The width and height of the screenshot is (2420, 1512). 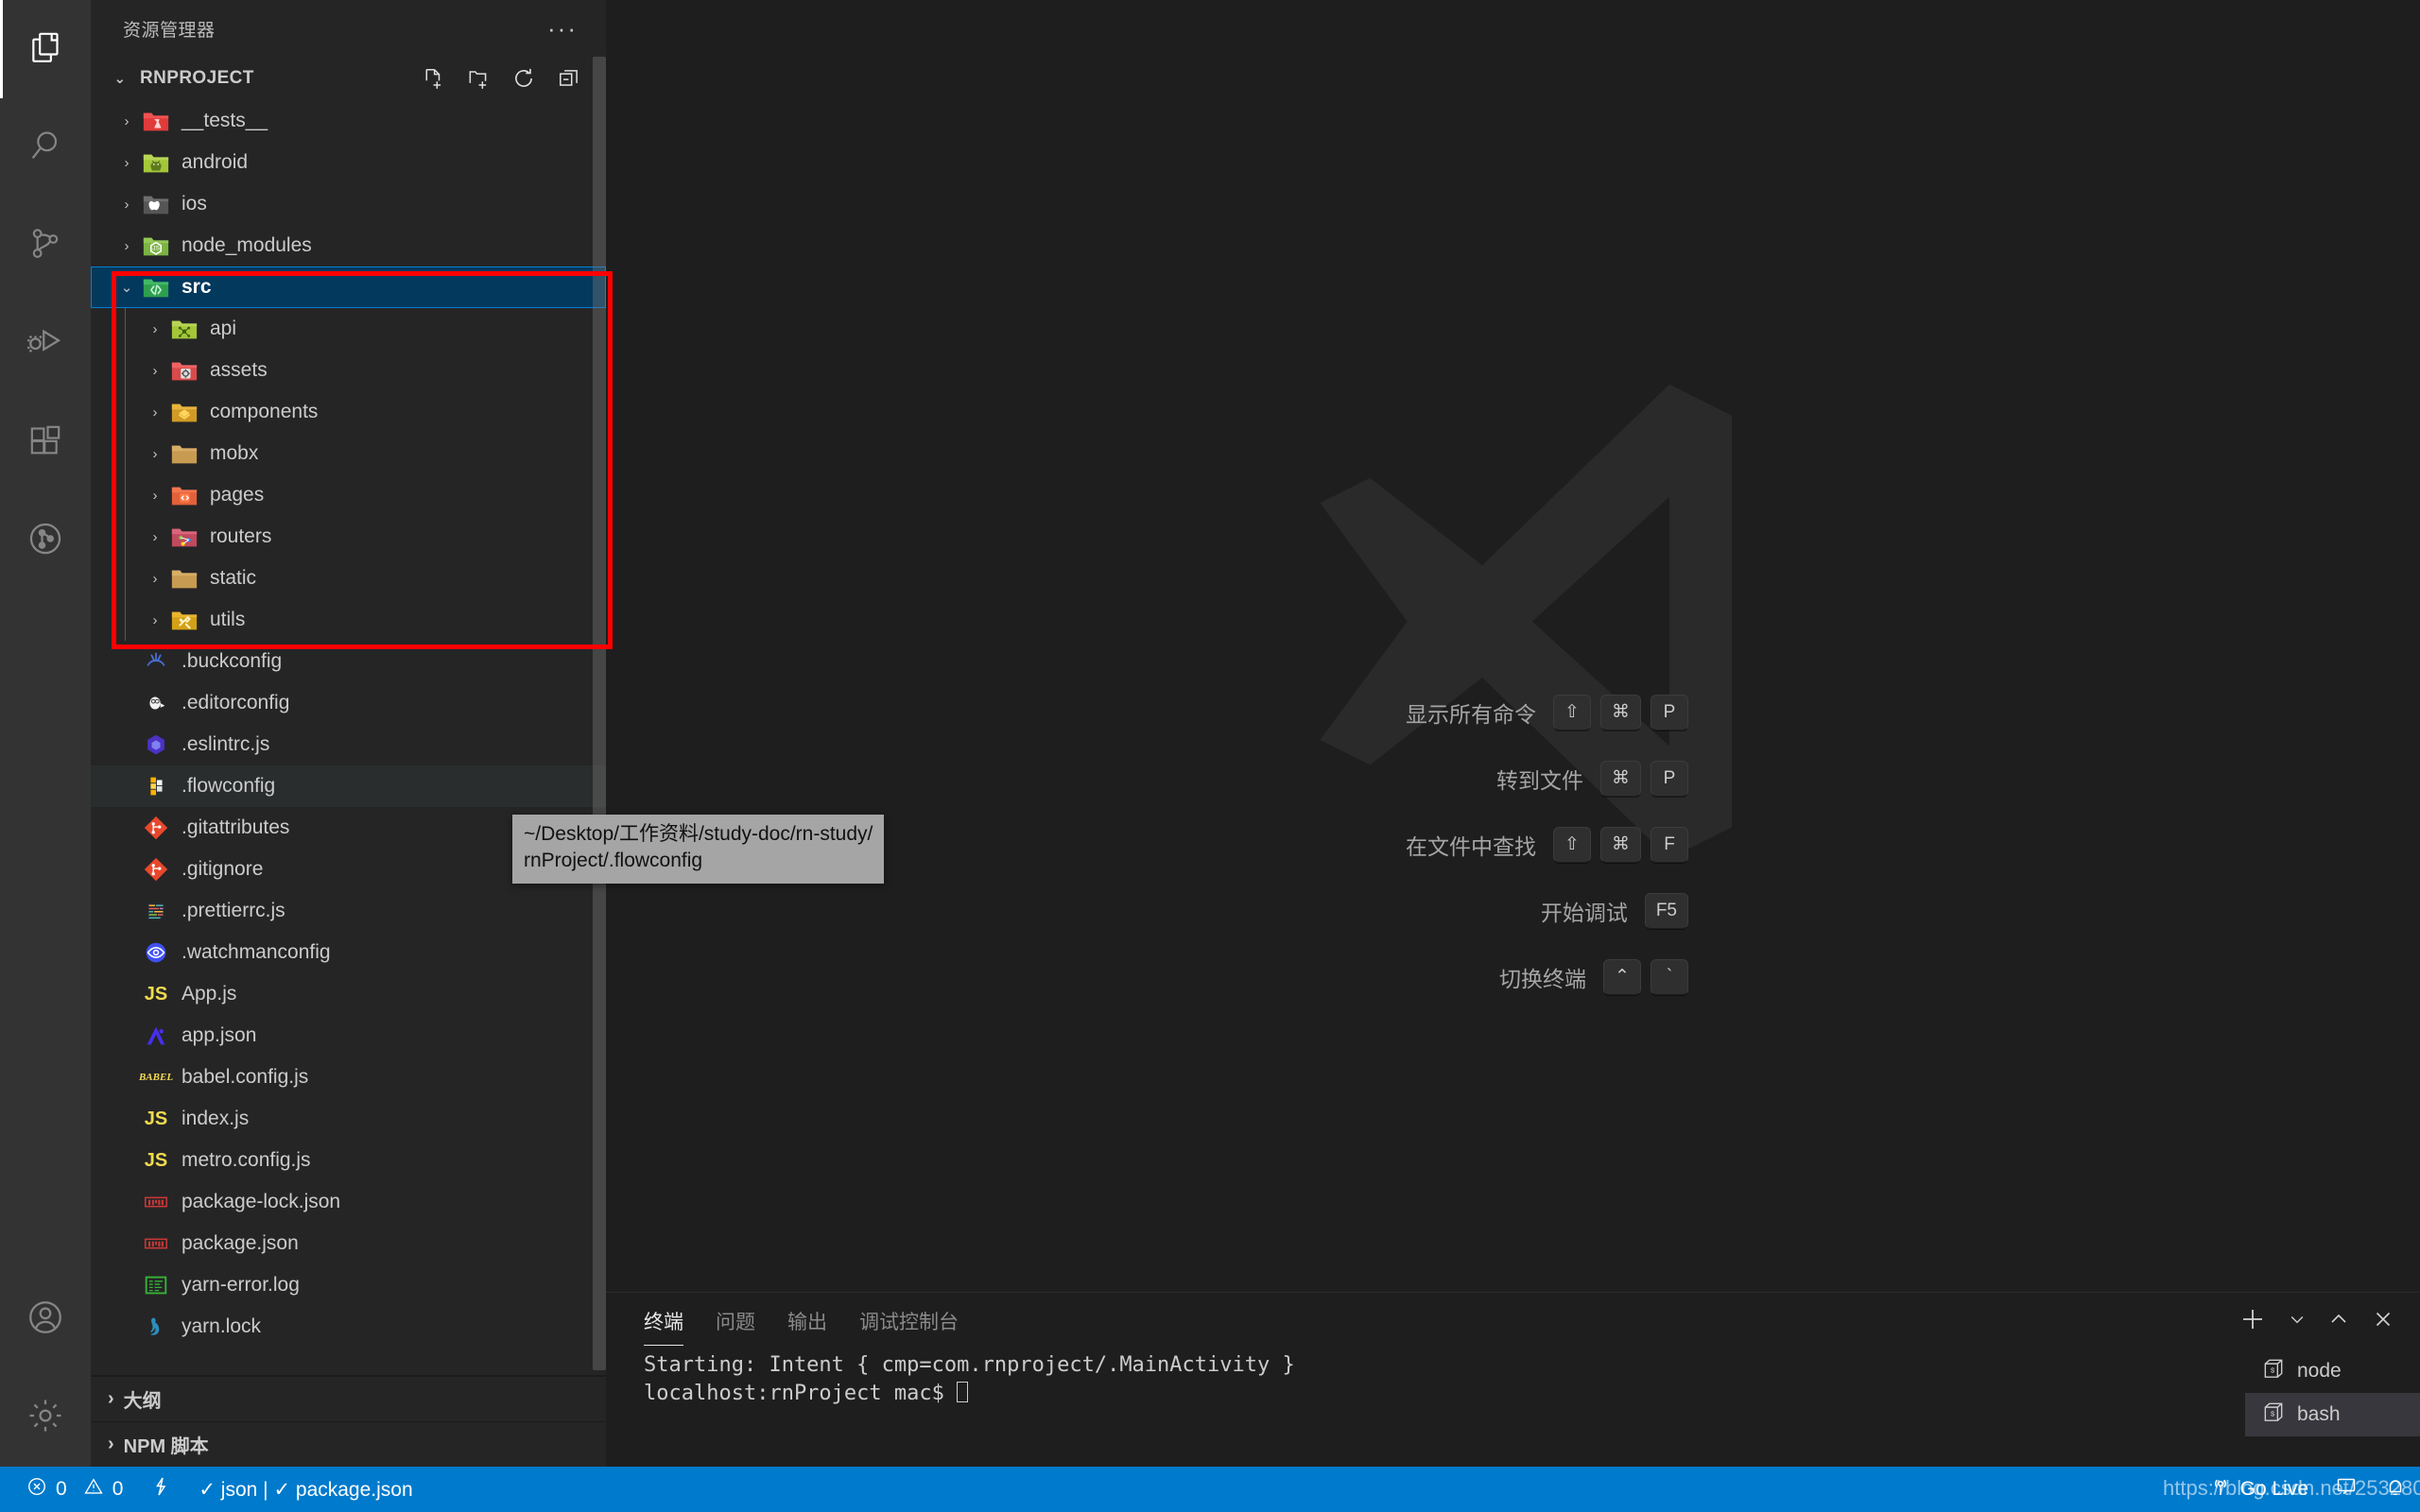 I want to click on extensions-icon, so click(x=45, y=442).